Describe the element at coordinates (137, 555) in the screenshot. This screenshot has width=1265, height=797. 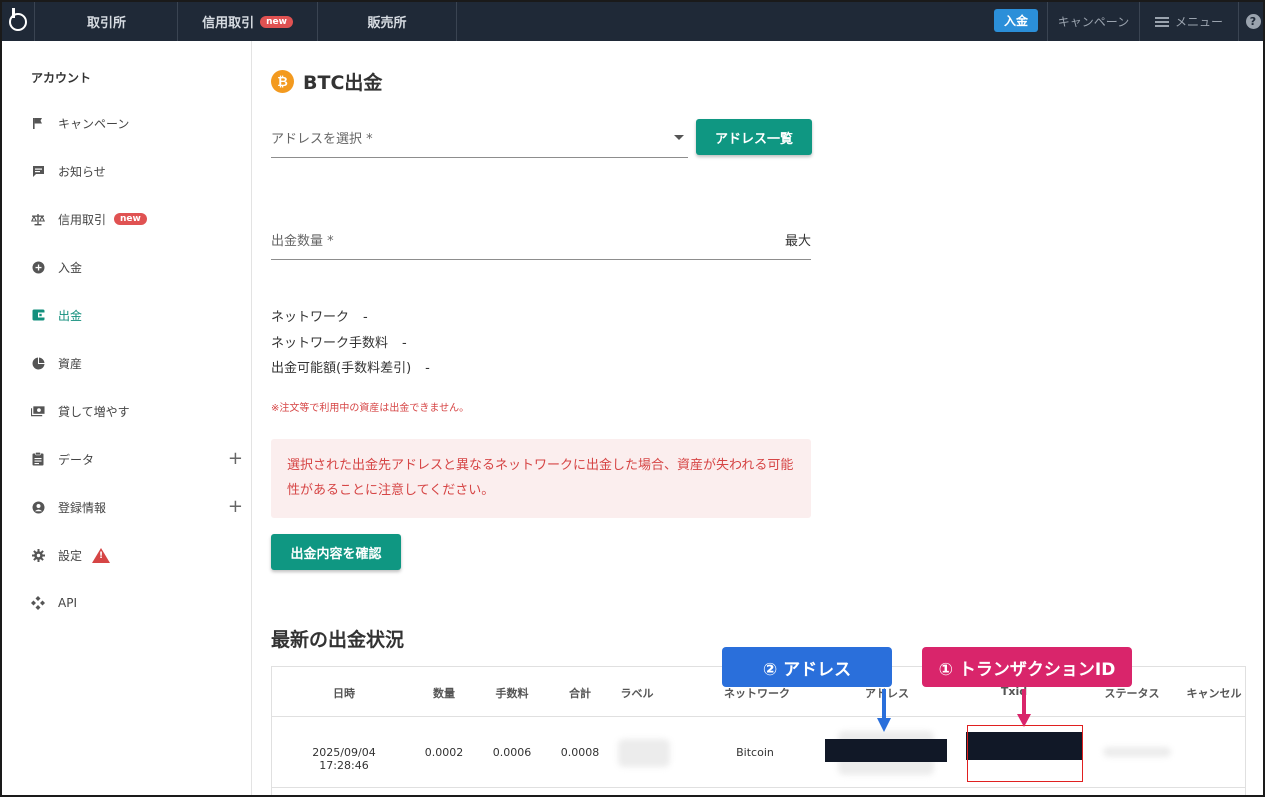
I see `sidebar-item-settings: 設定 !` at that location.